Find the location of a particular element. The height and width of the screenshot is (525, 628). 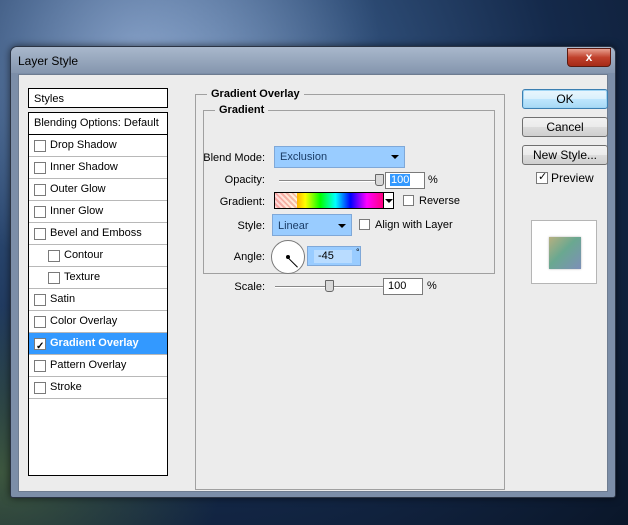

style-item-texture: Texture is located at coordinates (98, 278).